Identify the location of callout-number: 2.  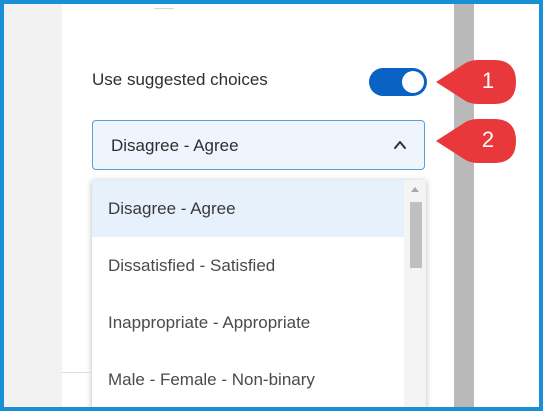
(488, 139).